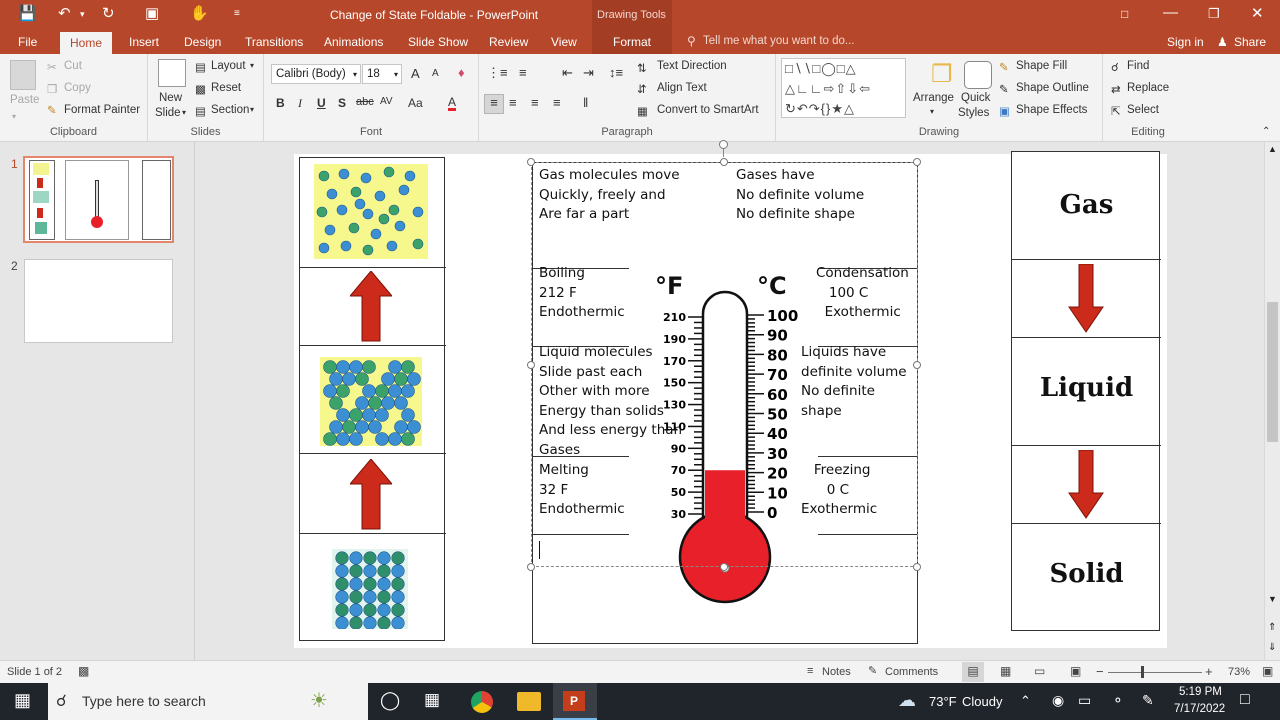 This screenshot has height=720, width=1280. What do you see at coordinates (1185, 42) in the screenshot?
I see `sign-in-link: Sign in` at bounding box center [1185, 42].